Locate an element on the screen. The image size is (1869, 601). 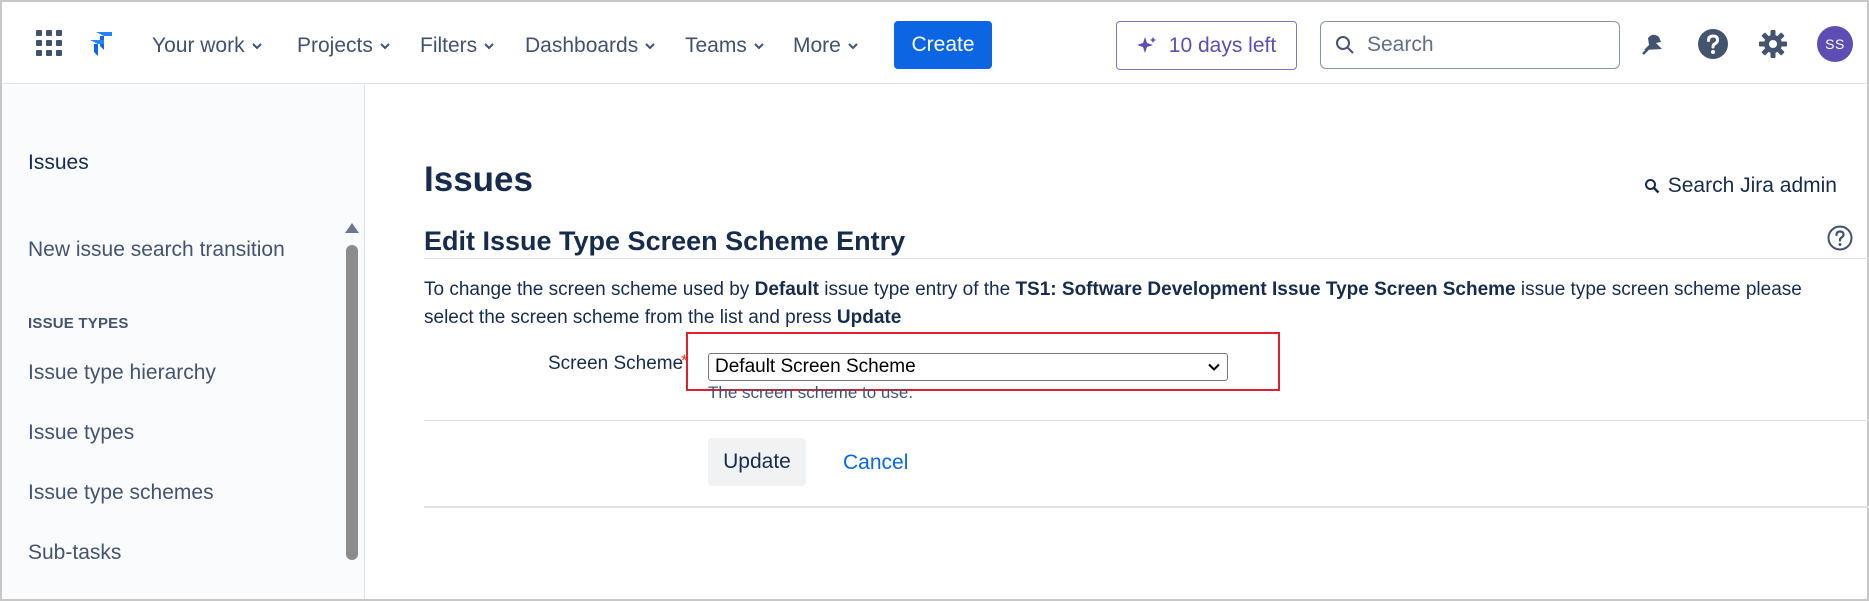
desc-issue-type: Default is located at coordinates (786, 289).